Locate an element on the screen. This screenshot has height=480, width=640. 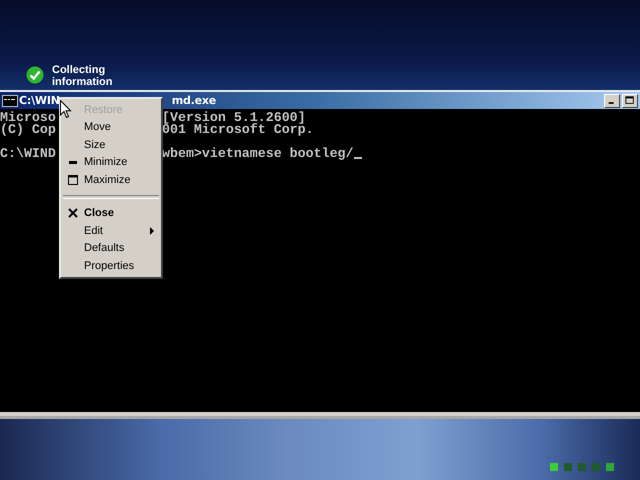
menu-item: Maximize is located at coordinates (111, 179).